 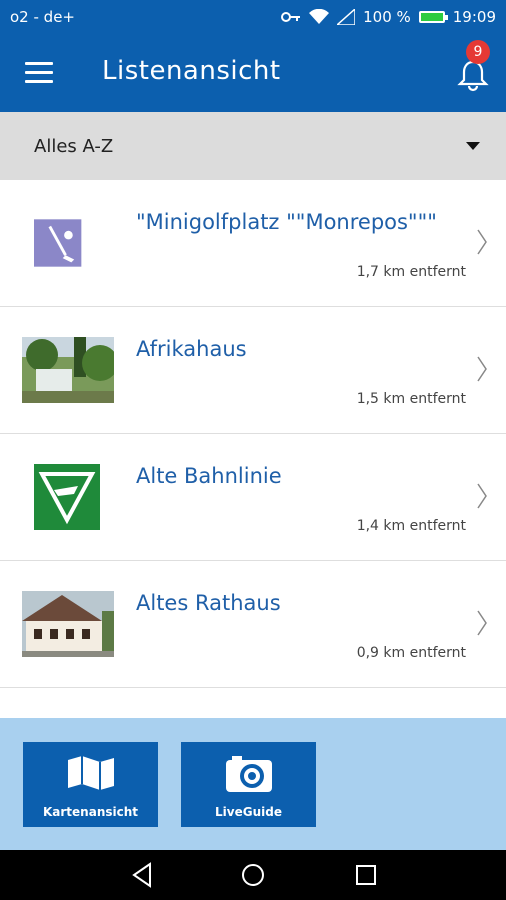 I want to click on battery-percent: 100 %, so click(x=387, y=17).